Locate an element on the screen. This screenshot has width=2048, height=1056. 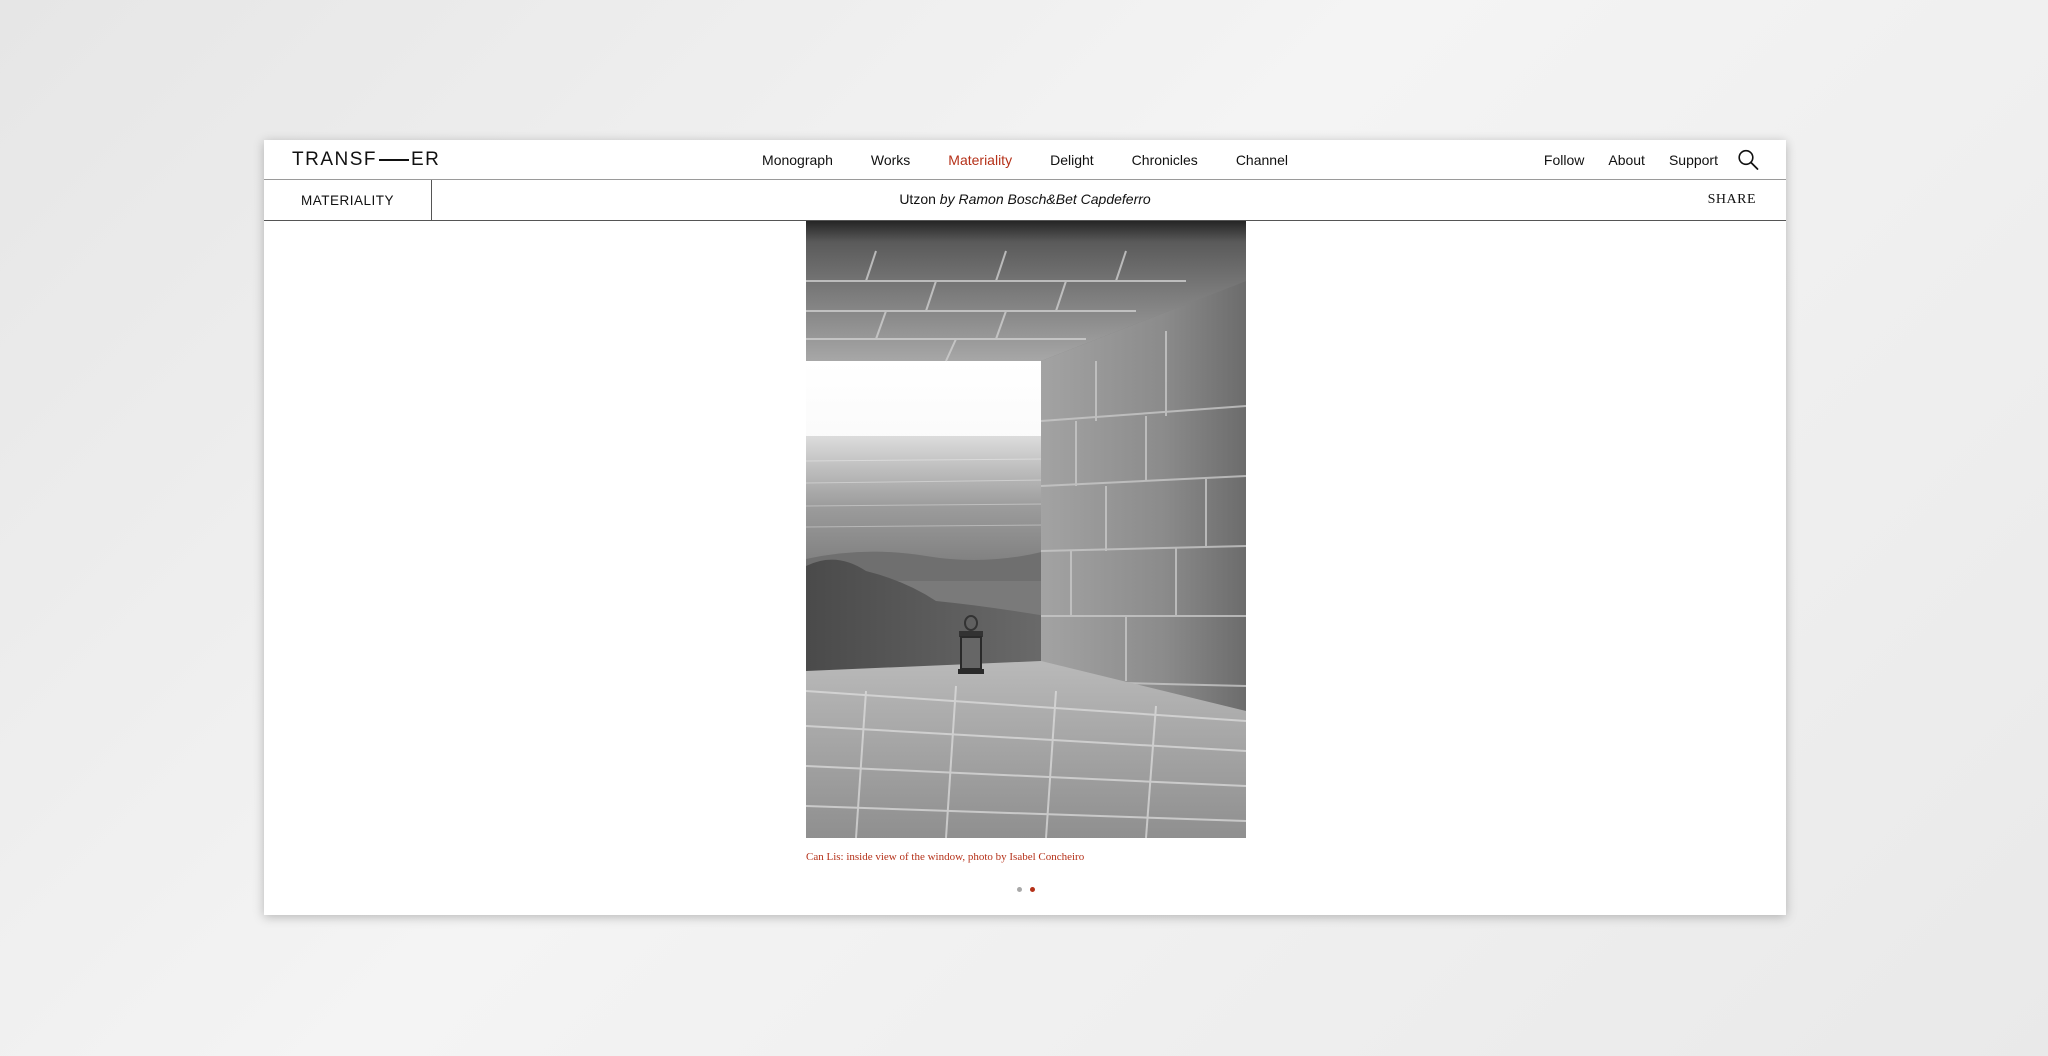
nav-item-materiality: Materiality is located at coordinates (980, 160).